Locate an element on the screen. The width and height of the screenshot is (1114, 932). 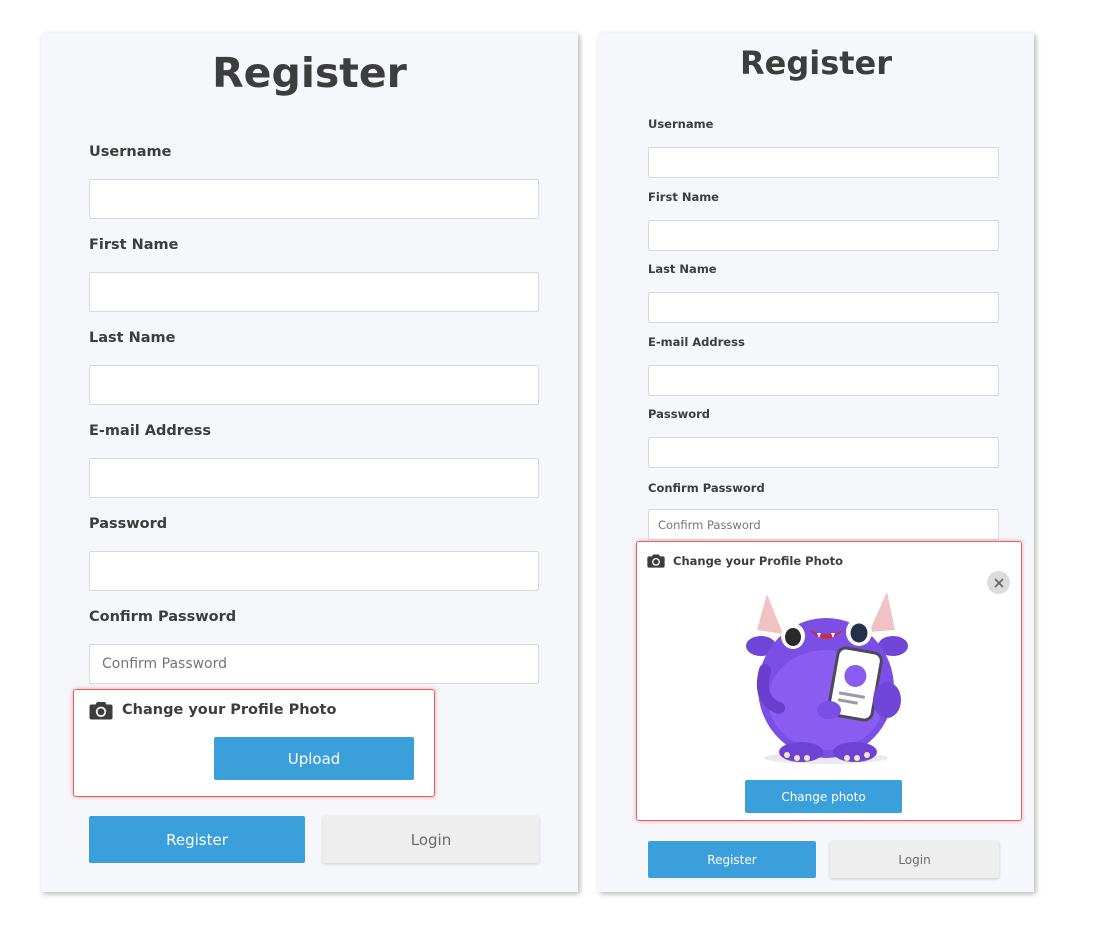
change-photo-button: Change photo is located at coordinates (823, 796).